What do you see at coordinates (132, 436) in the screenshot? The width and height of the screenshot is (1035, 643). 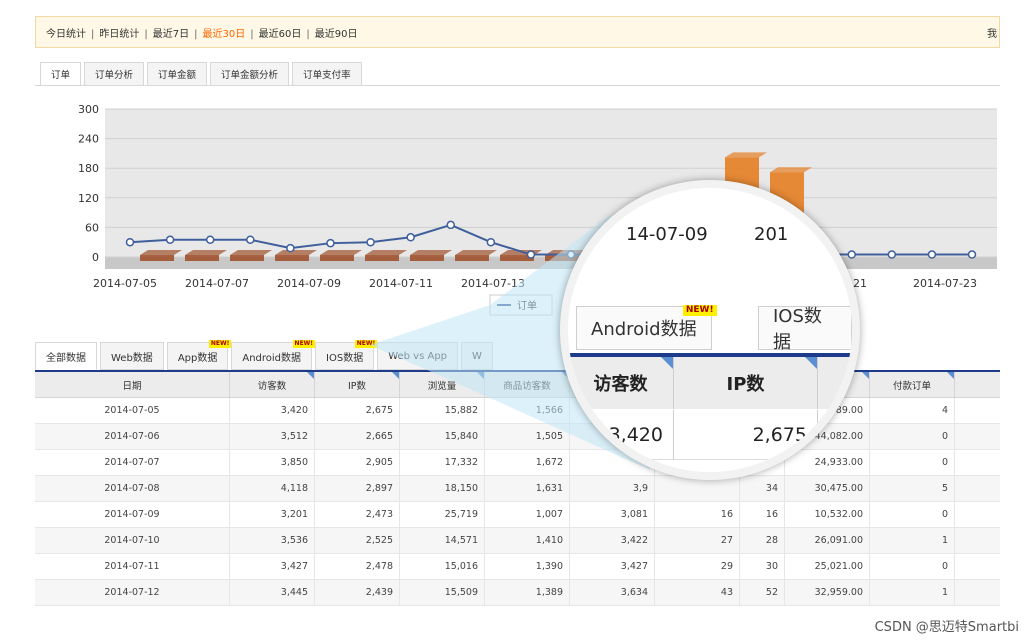 I see `table-cell: 2014-07-06` at bounding box center [132, 436].